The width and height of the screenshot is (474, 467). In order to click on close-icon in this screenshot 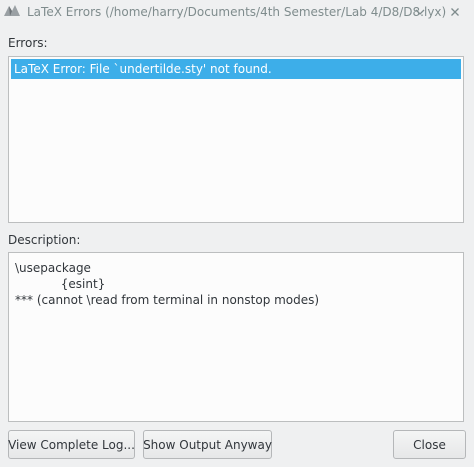, I will do `click(455, 12)`.